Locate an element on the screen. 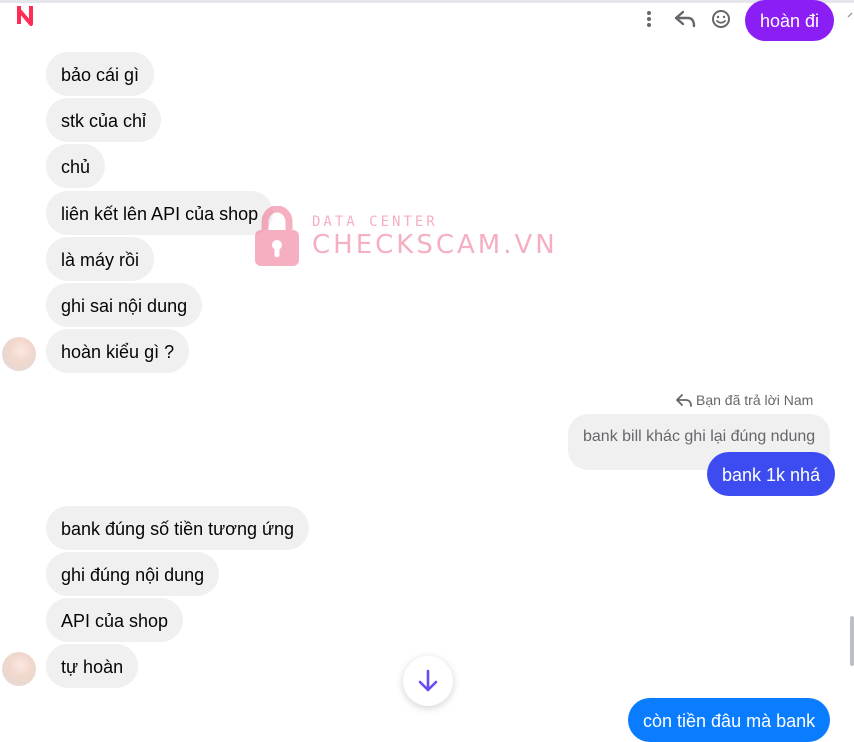 The width and height of the screenshot is (854, 742). watermark: DATA CENTER CHECKSCAM.VN is located at coordinates (405, 237).